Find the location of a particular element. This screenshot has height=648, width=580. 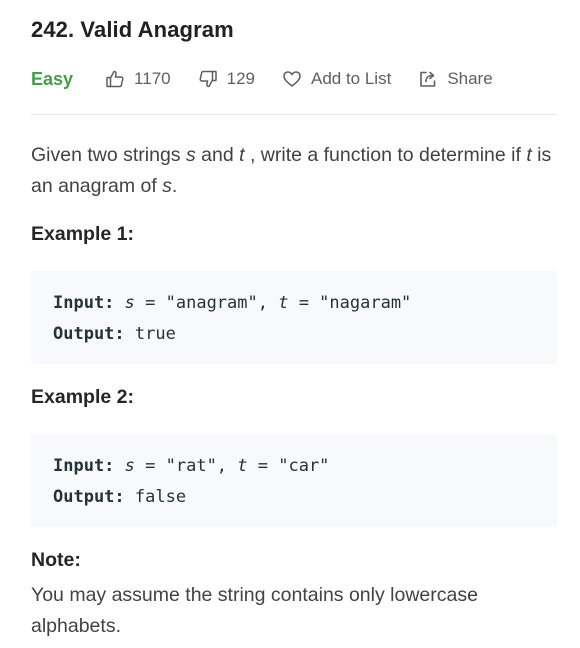

like-count: 1170 is located at coordinates (152, 78).